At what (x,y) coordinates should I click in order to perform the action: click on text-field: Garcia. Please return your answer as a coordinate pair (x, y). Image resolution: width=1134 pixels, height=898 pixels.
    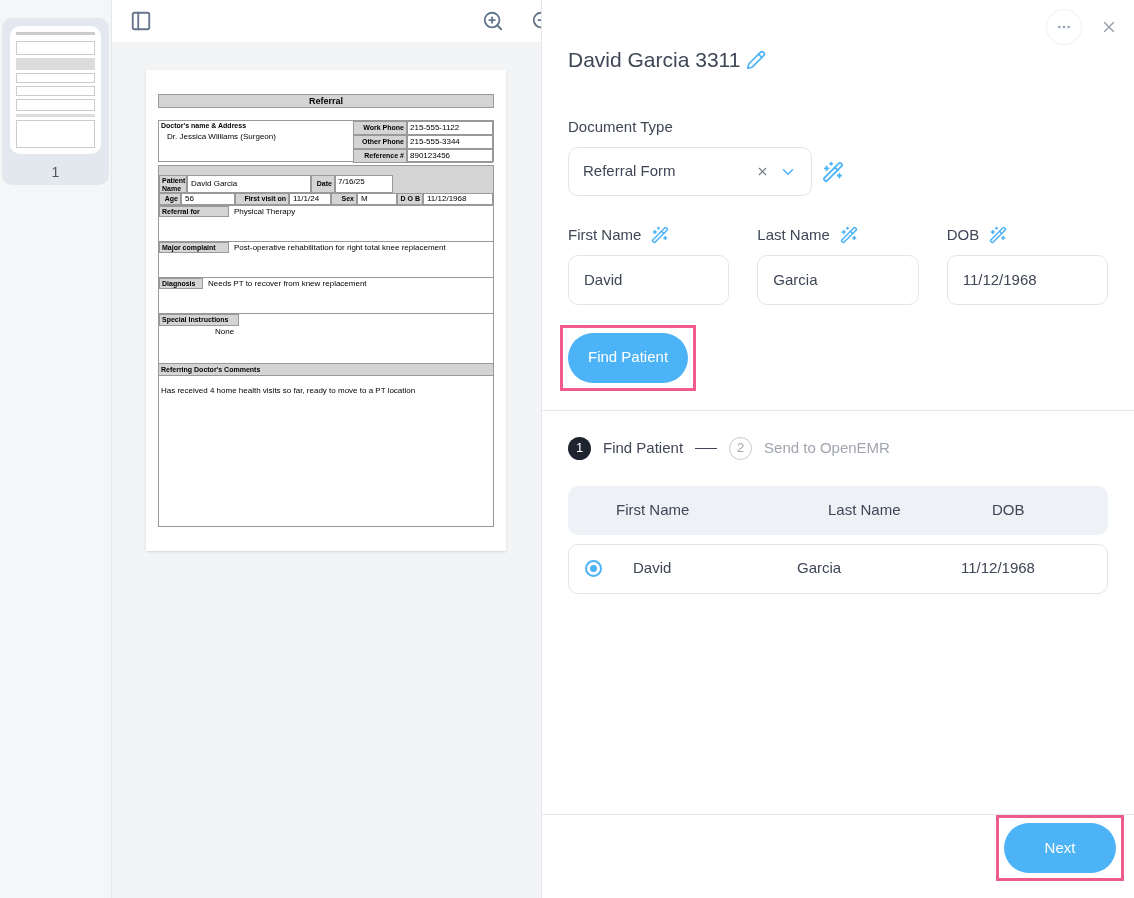
    Looking at the image, I should click on (838, 279).